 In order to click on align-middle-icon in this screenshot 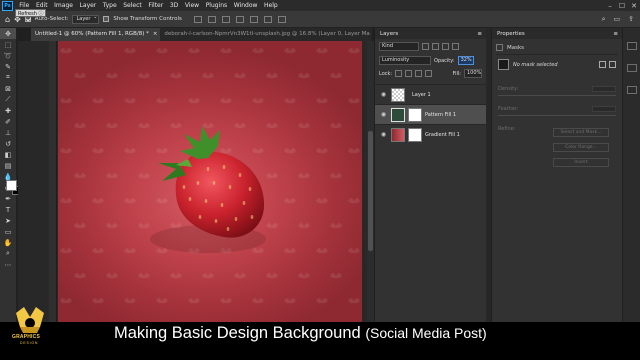, I will do `click(253, 19)`.